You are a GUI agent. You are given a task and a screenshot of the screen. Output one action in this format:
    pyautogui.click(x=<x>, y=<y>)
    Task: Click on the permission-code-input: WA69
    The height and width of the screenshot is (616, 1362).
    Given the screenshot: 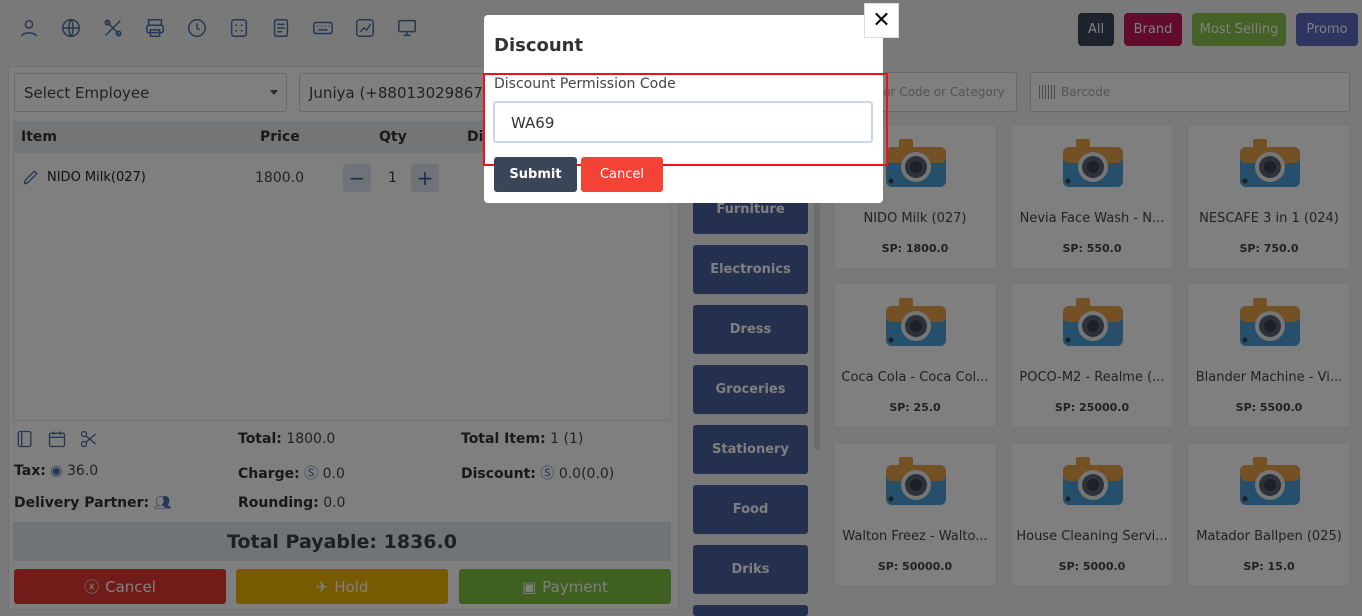 What is the action you would take?
    pyautogui.click(x=683, y=122)
    